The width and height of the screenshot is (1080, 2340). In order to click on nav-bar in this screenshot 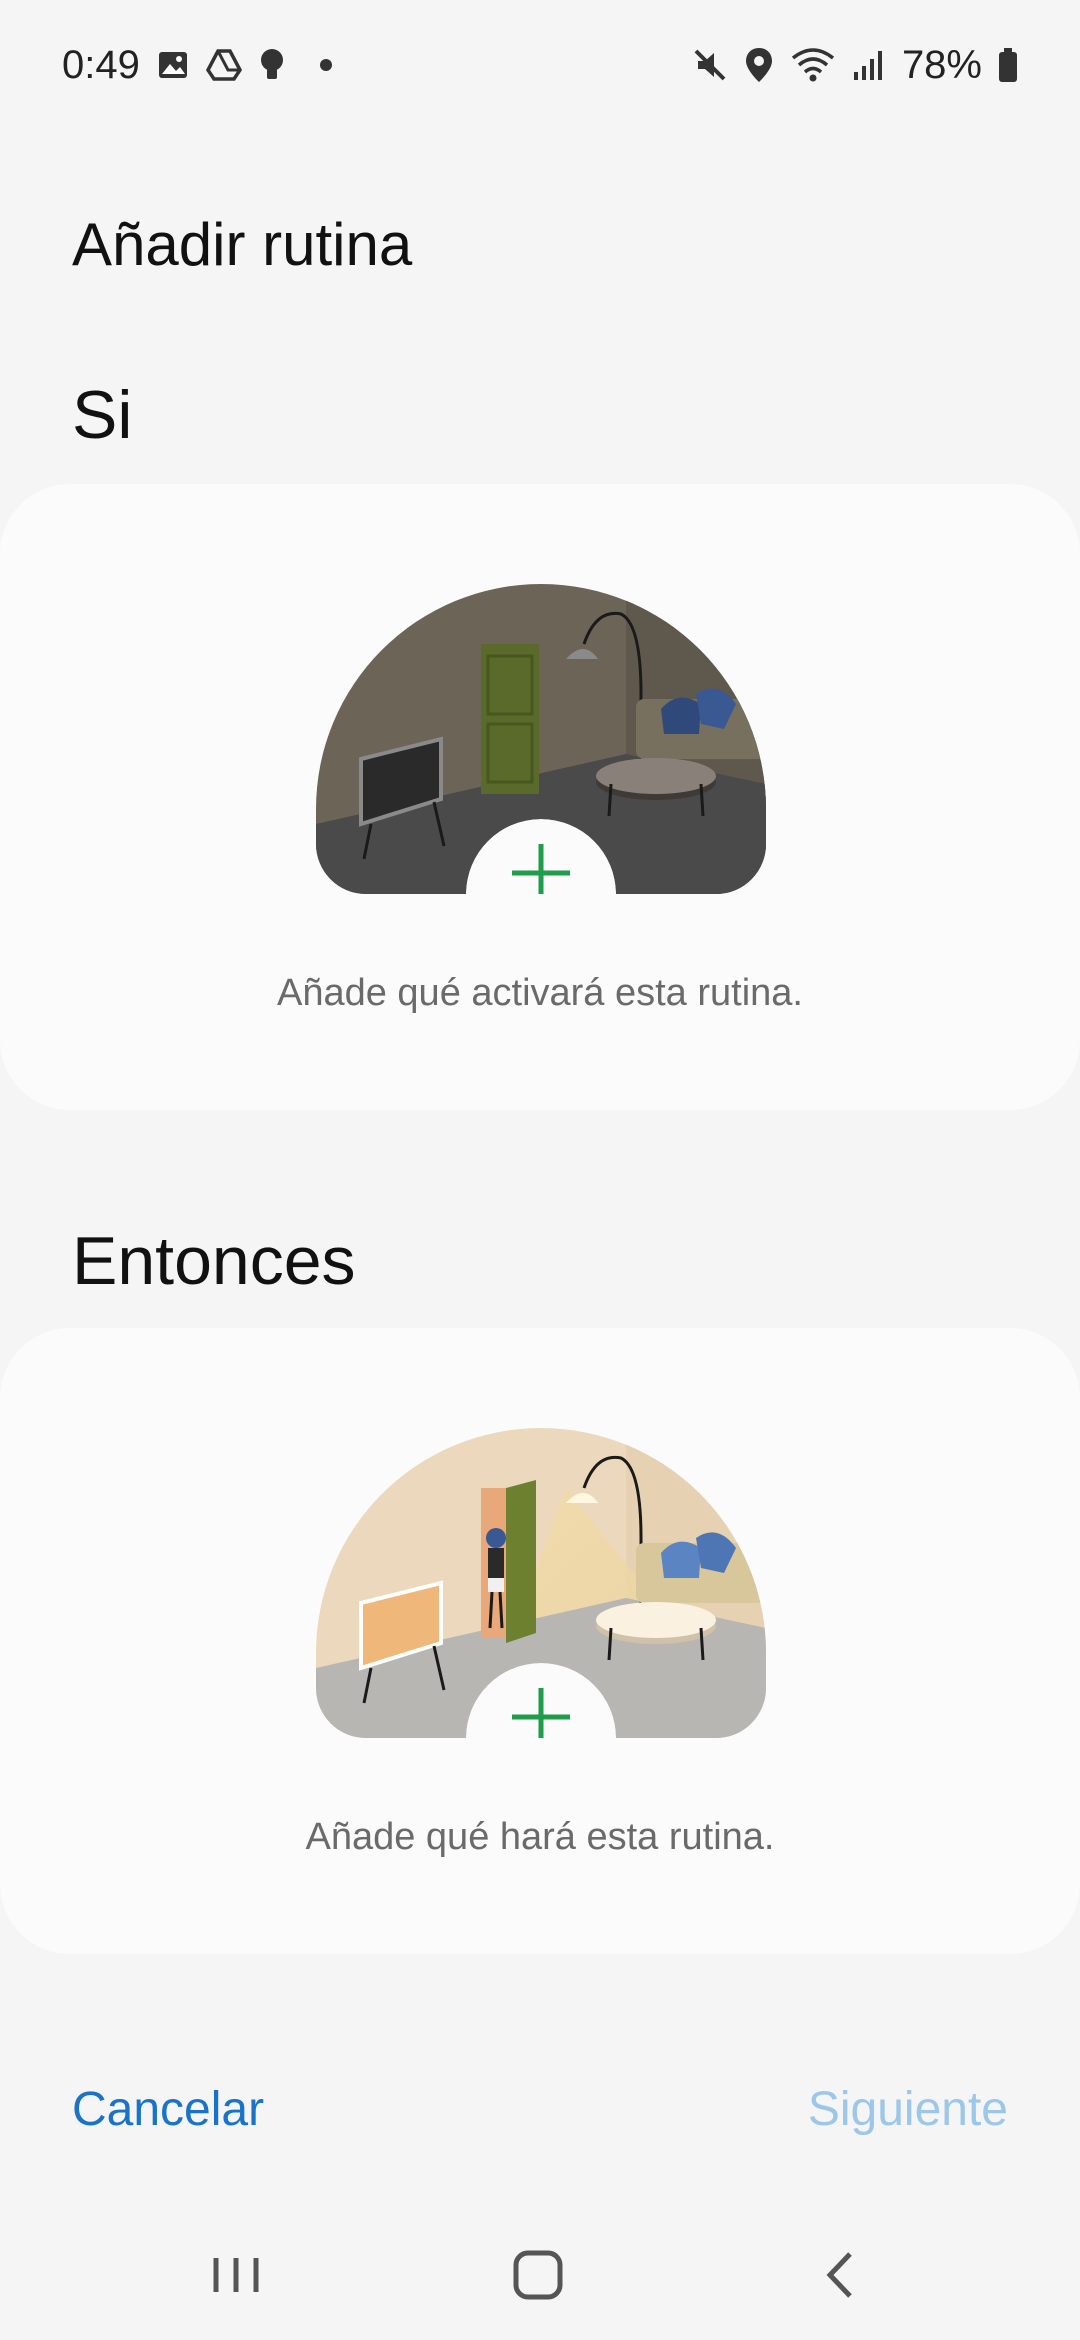, I will do `click(540, 2270)`.